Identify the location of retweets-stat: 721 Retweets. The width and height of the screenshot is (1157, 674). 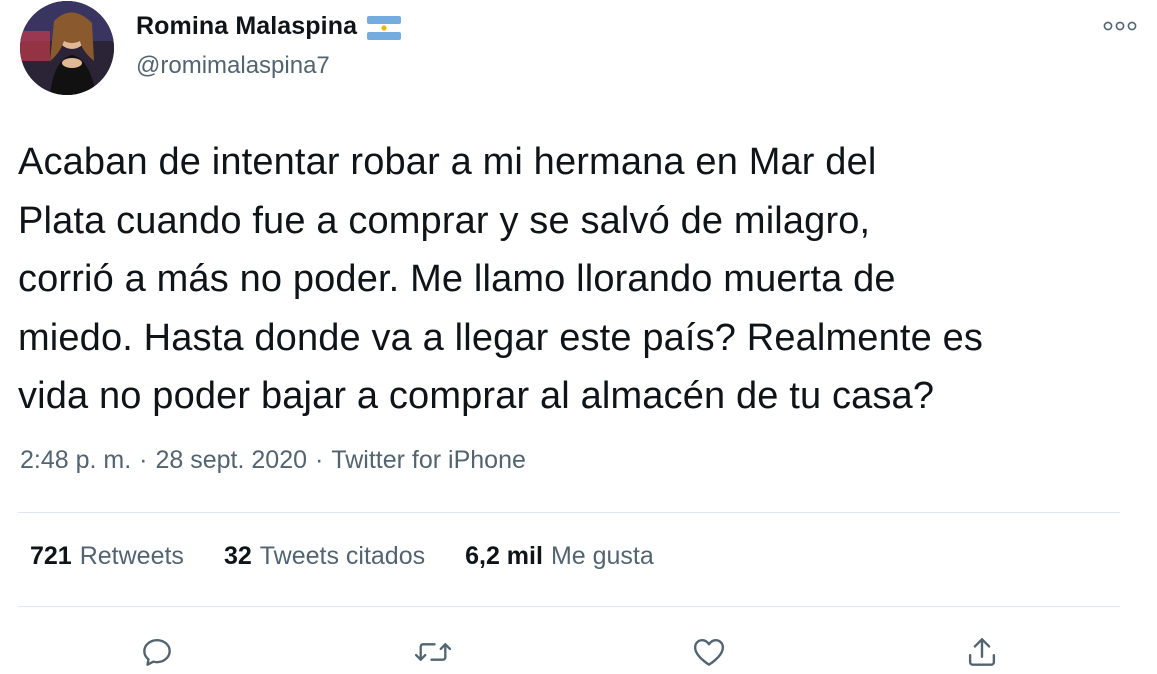
(107, 556).